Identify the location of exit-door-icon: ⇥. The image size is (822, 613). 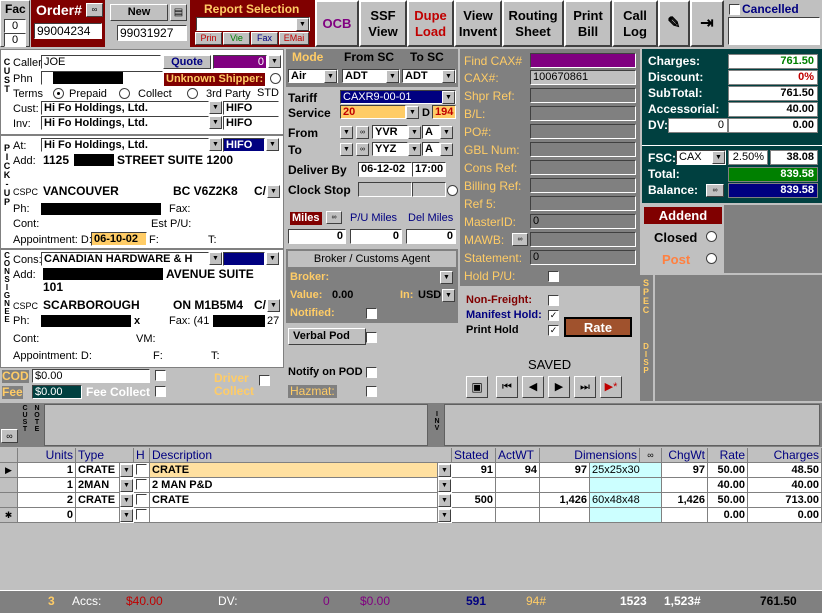
(707, 23).